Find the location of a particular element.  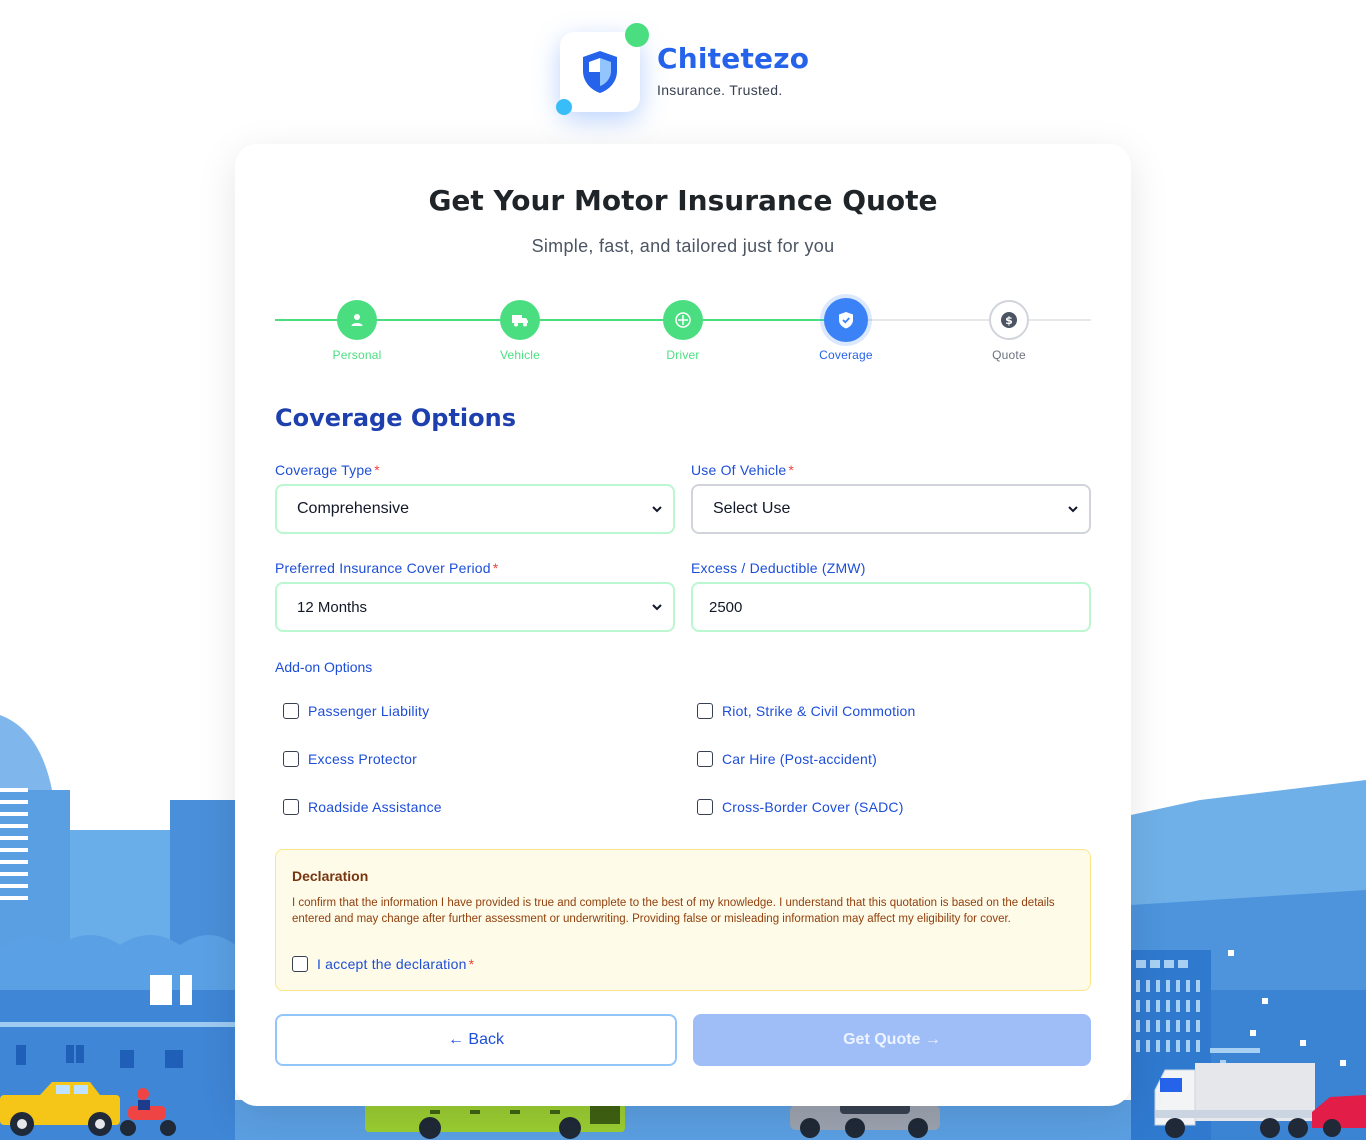

truck-icon is located at coordinates (520, 320).